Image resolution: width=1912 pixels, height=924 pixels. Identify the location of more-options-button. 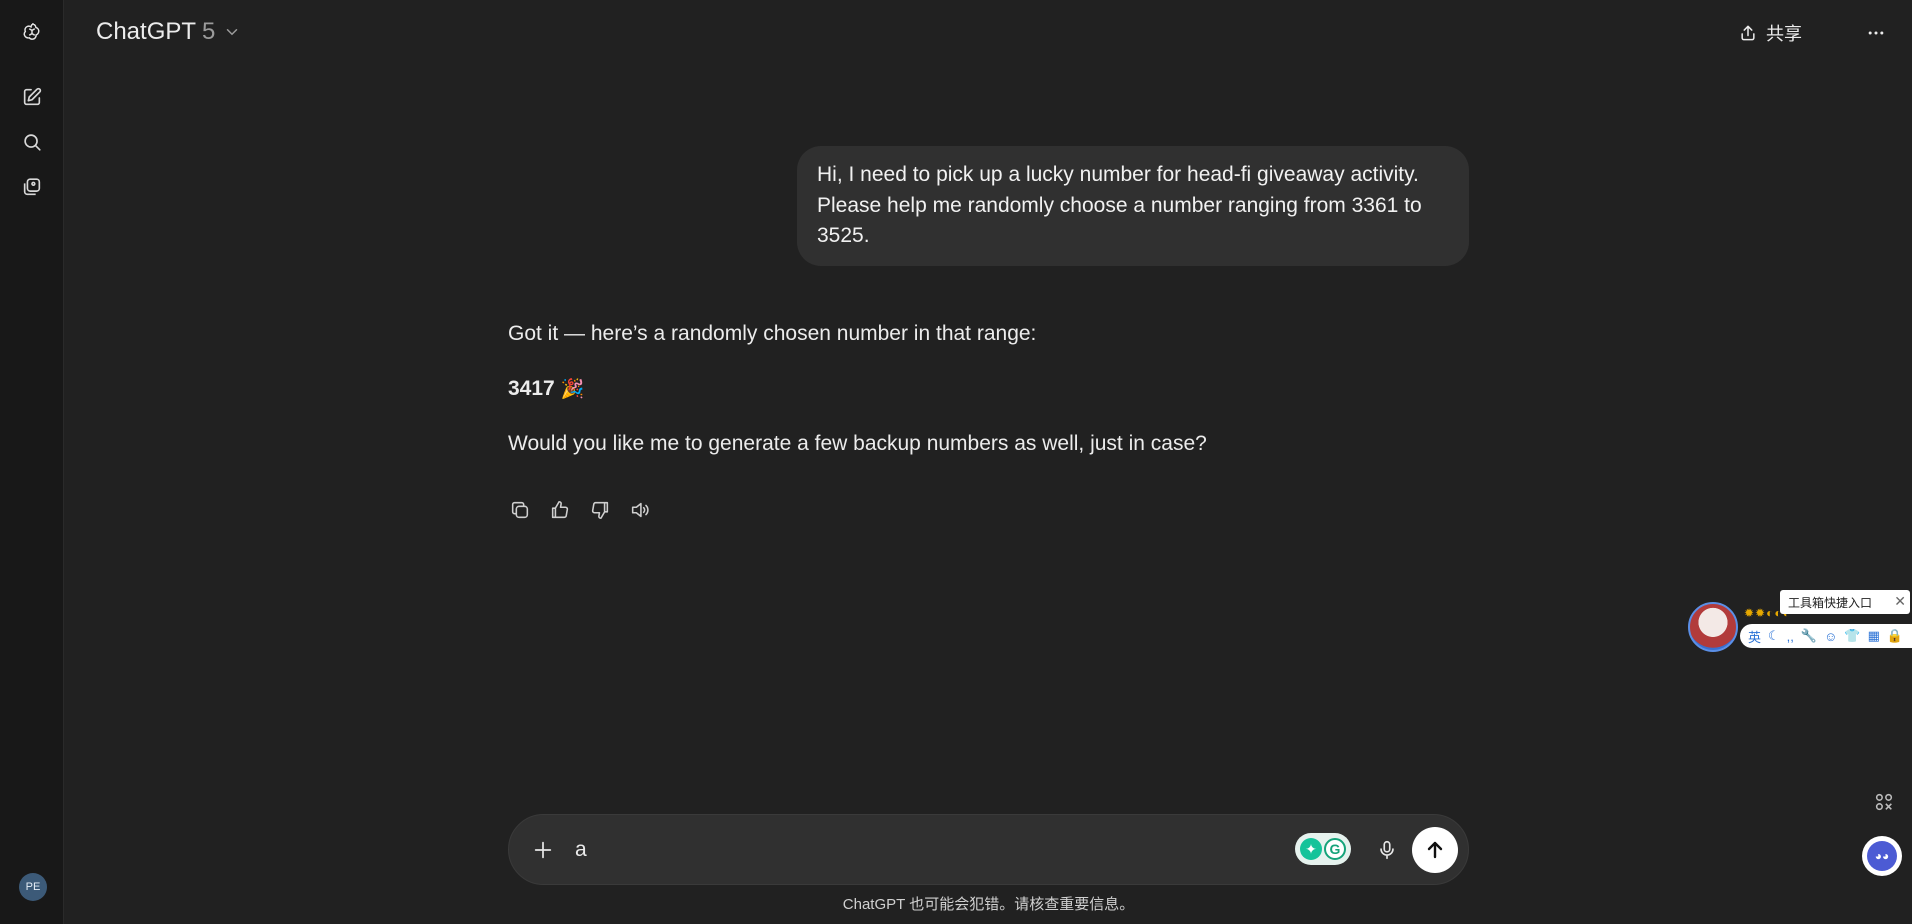
(1876, 33).